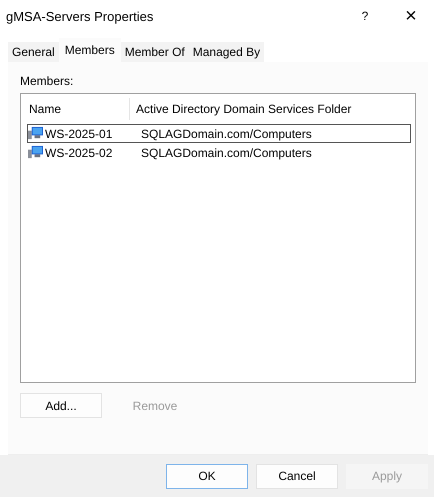 This screenshot has height=497, width=434. I want to click on table-cell-text: WS-2025-01, so click(79, 133).